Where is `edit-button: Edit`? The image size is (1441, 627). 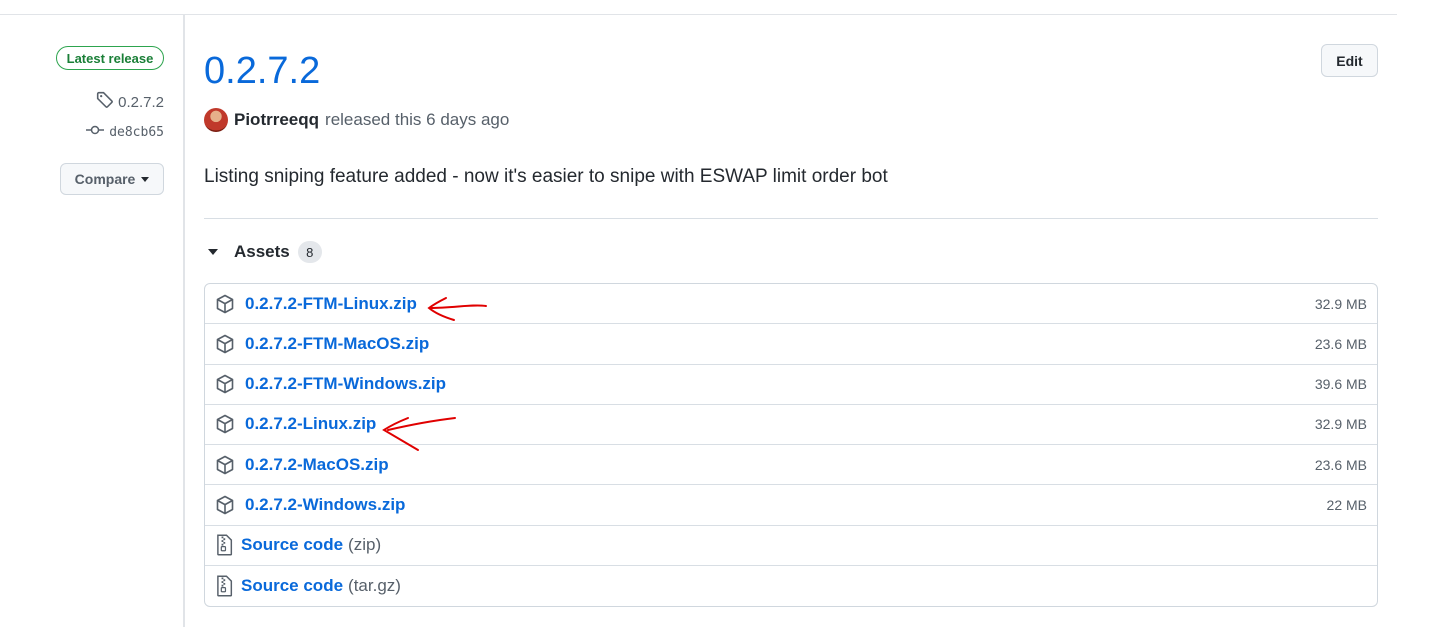
edit-button: Edit is located at coordinates (1349, 60).